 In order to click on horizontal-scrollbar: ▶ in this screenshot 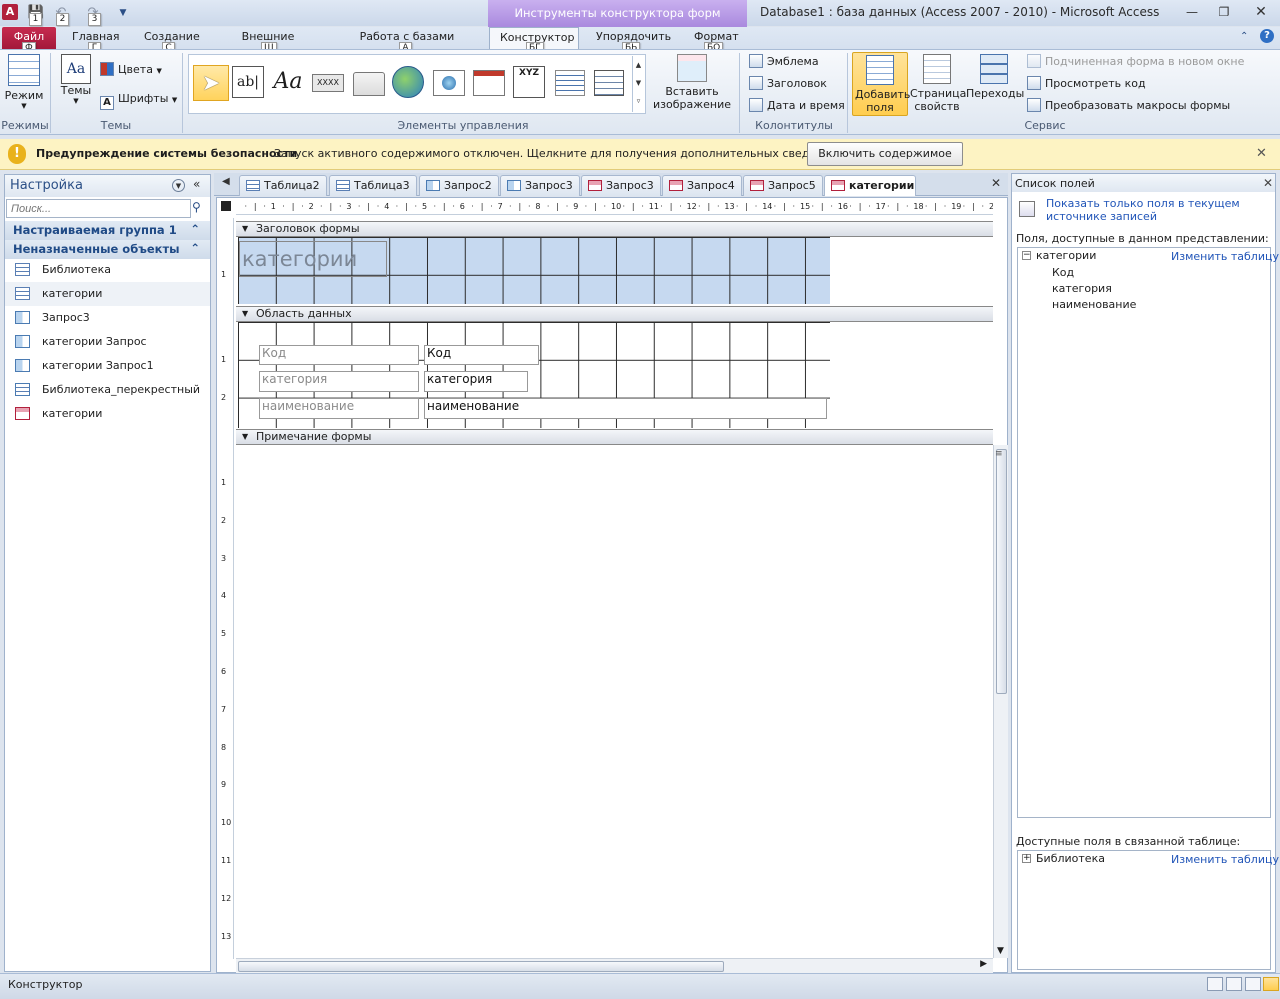, I will do `click(614, 965)`.